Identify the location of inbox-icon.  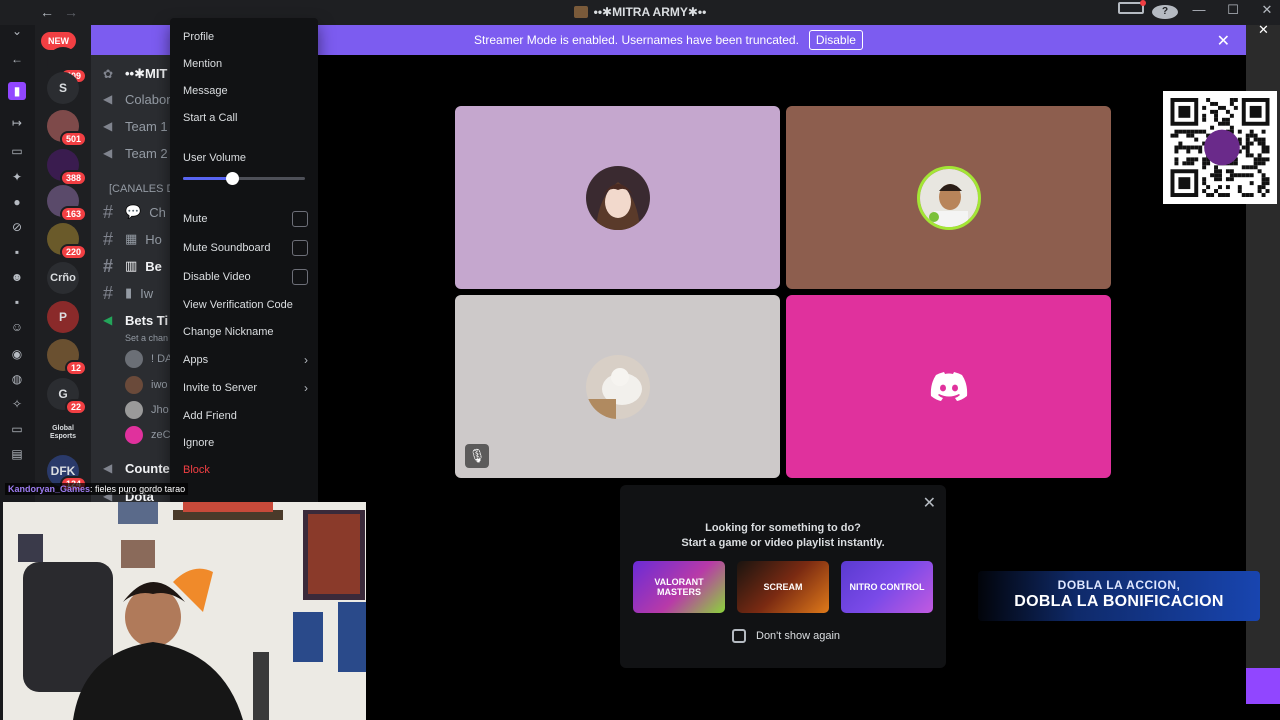
(1132, 9).